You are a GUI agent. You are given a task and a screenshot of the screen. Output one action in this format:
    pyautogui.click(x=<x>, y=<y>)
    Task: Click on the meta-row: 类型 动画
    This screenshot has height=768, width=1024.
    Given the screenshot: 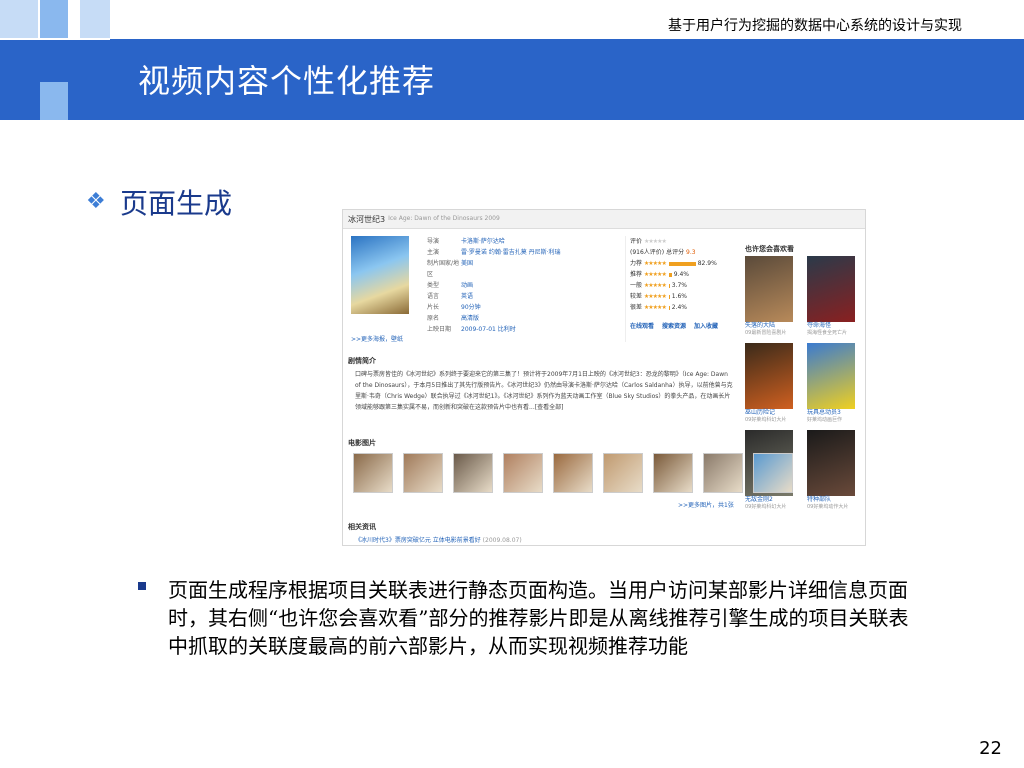 What is the action you would take?
    pyautogui.click(x=522, y=285)
    